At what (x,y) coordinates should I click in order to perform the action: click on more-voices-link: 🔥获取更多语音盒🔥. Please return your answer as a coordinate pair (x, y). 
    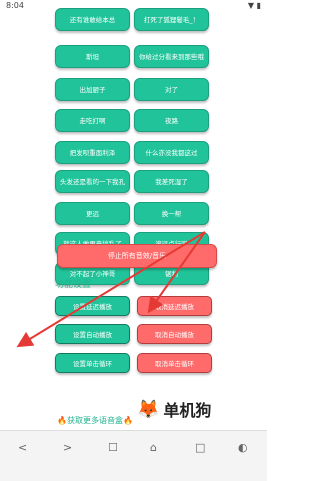
    Looking at the image, I should click on (95, 420).